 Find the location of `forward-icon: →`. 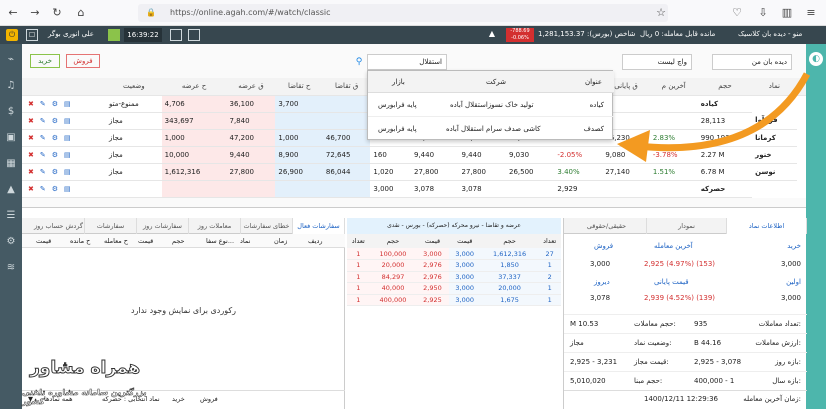

forward-icon: → is located at coordinates (35, 13).